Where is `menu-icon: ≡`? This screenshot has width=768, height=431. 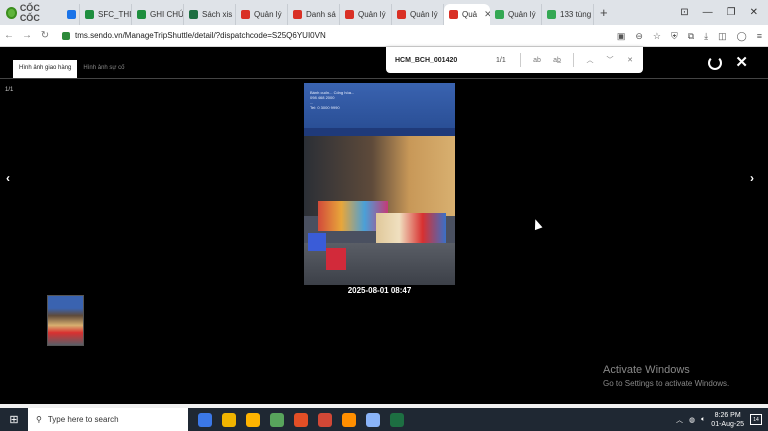 menu-icon: ≡ is located at coordinates (759, 36).